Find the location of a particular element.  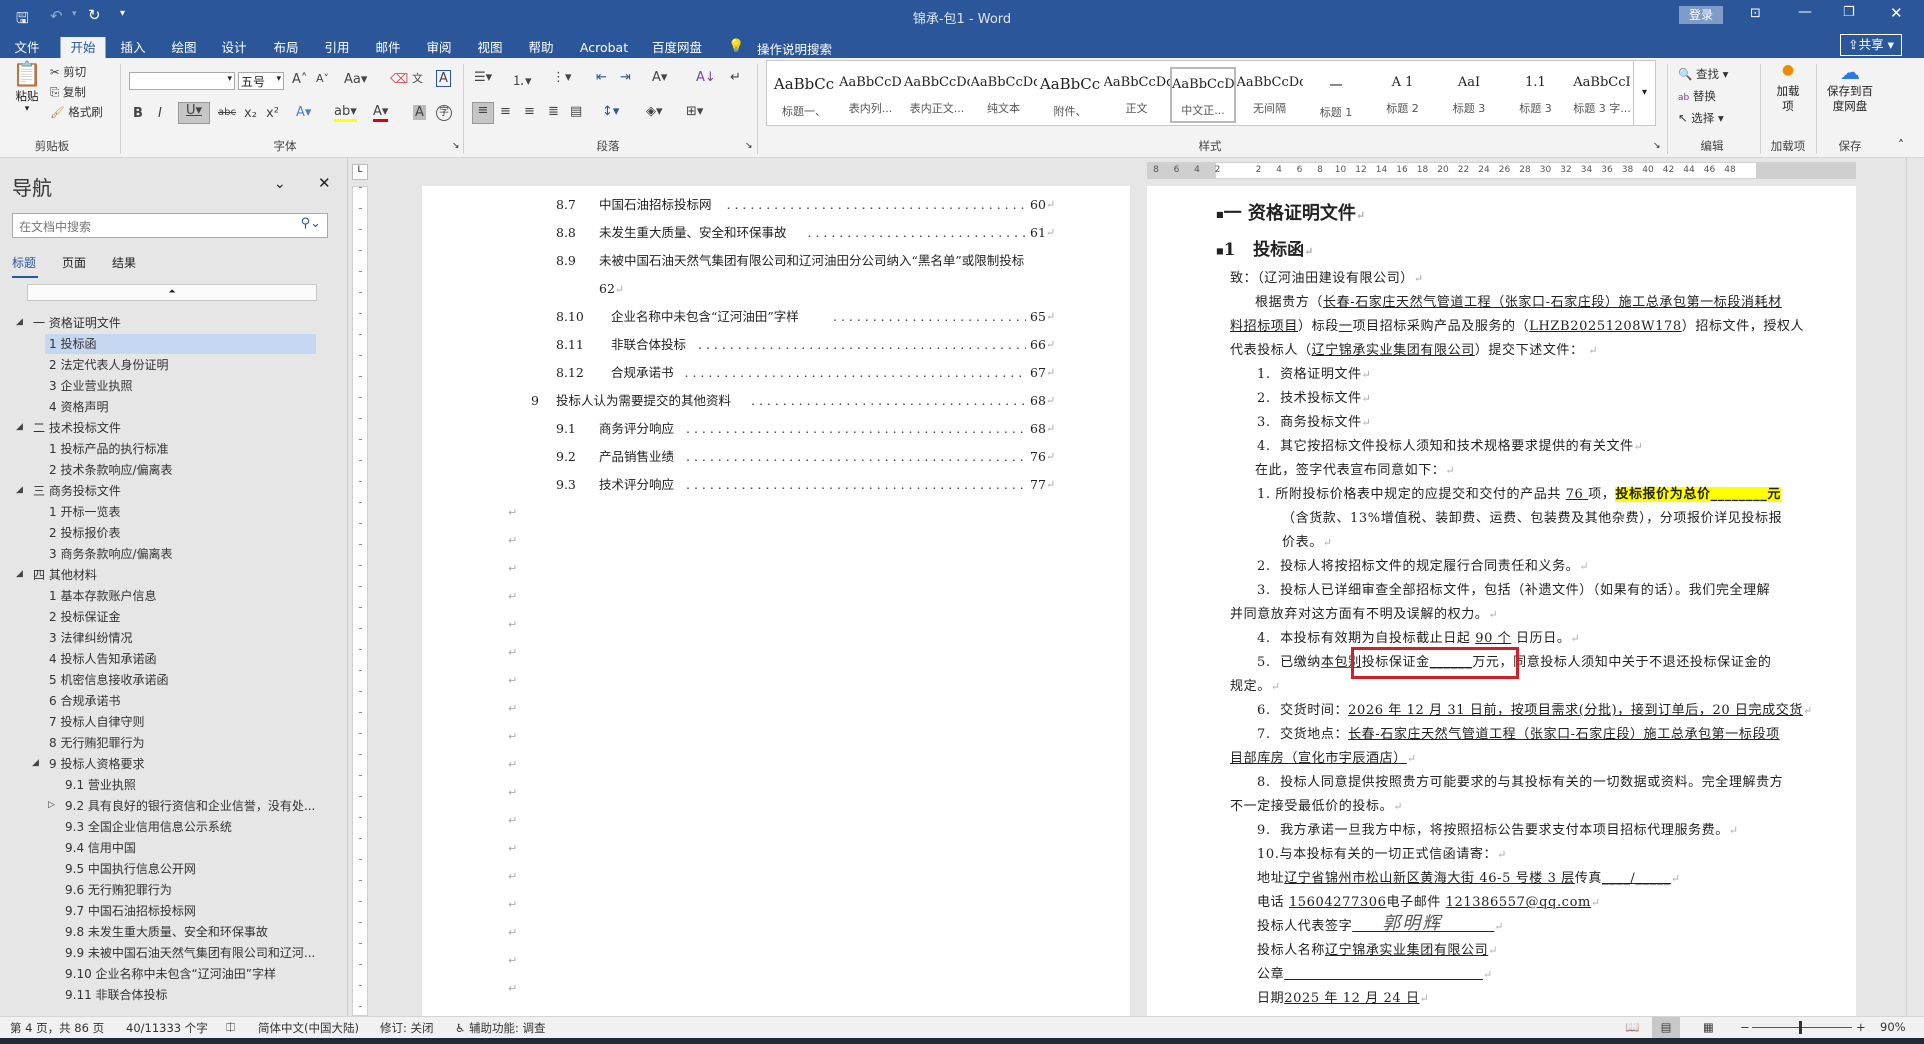

web-layout-icon: ▦ is located at coordinates (1708, 1027).